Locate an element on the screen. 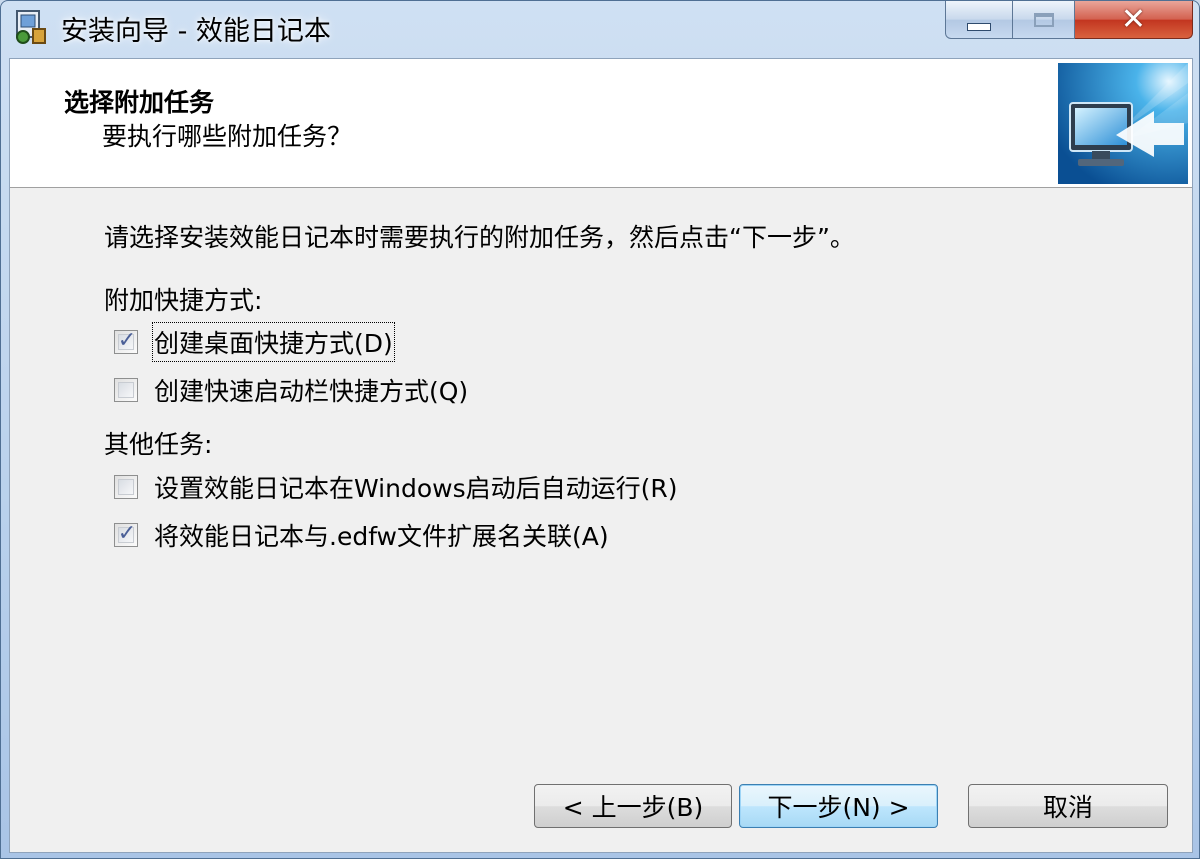 The width and height of the screenshot is (1200, 859). quicklaunch-shortcut-checkbox is located at coordinates (126, 390).